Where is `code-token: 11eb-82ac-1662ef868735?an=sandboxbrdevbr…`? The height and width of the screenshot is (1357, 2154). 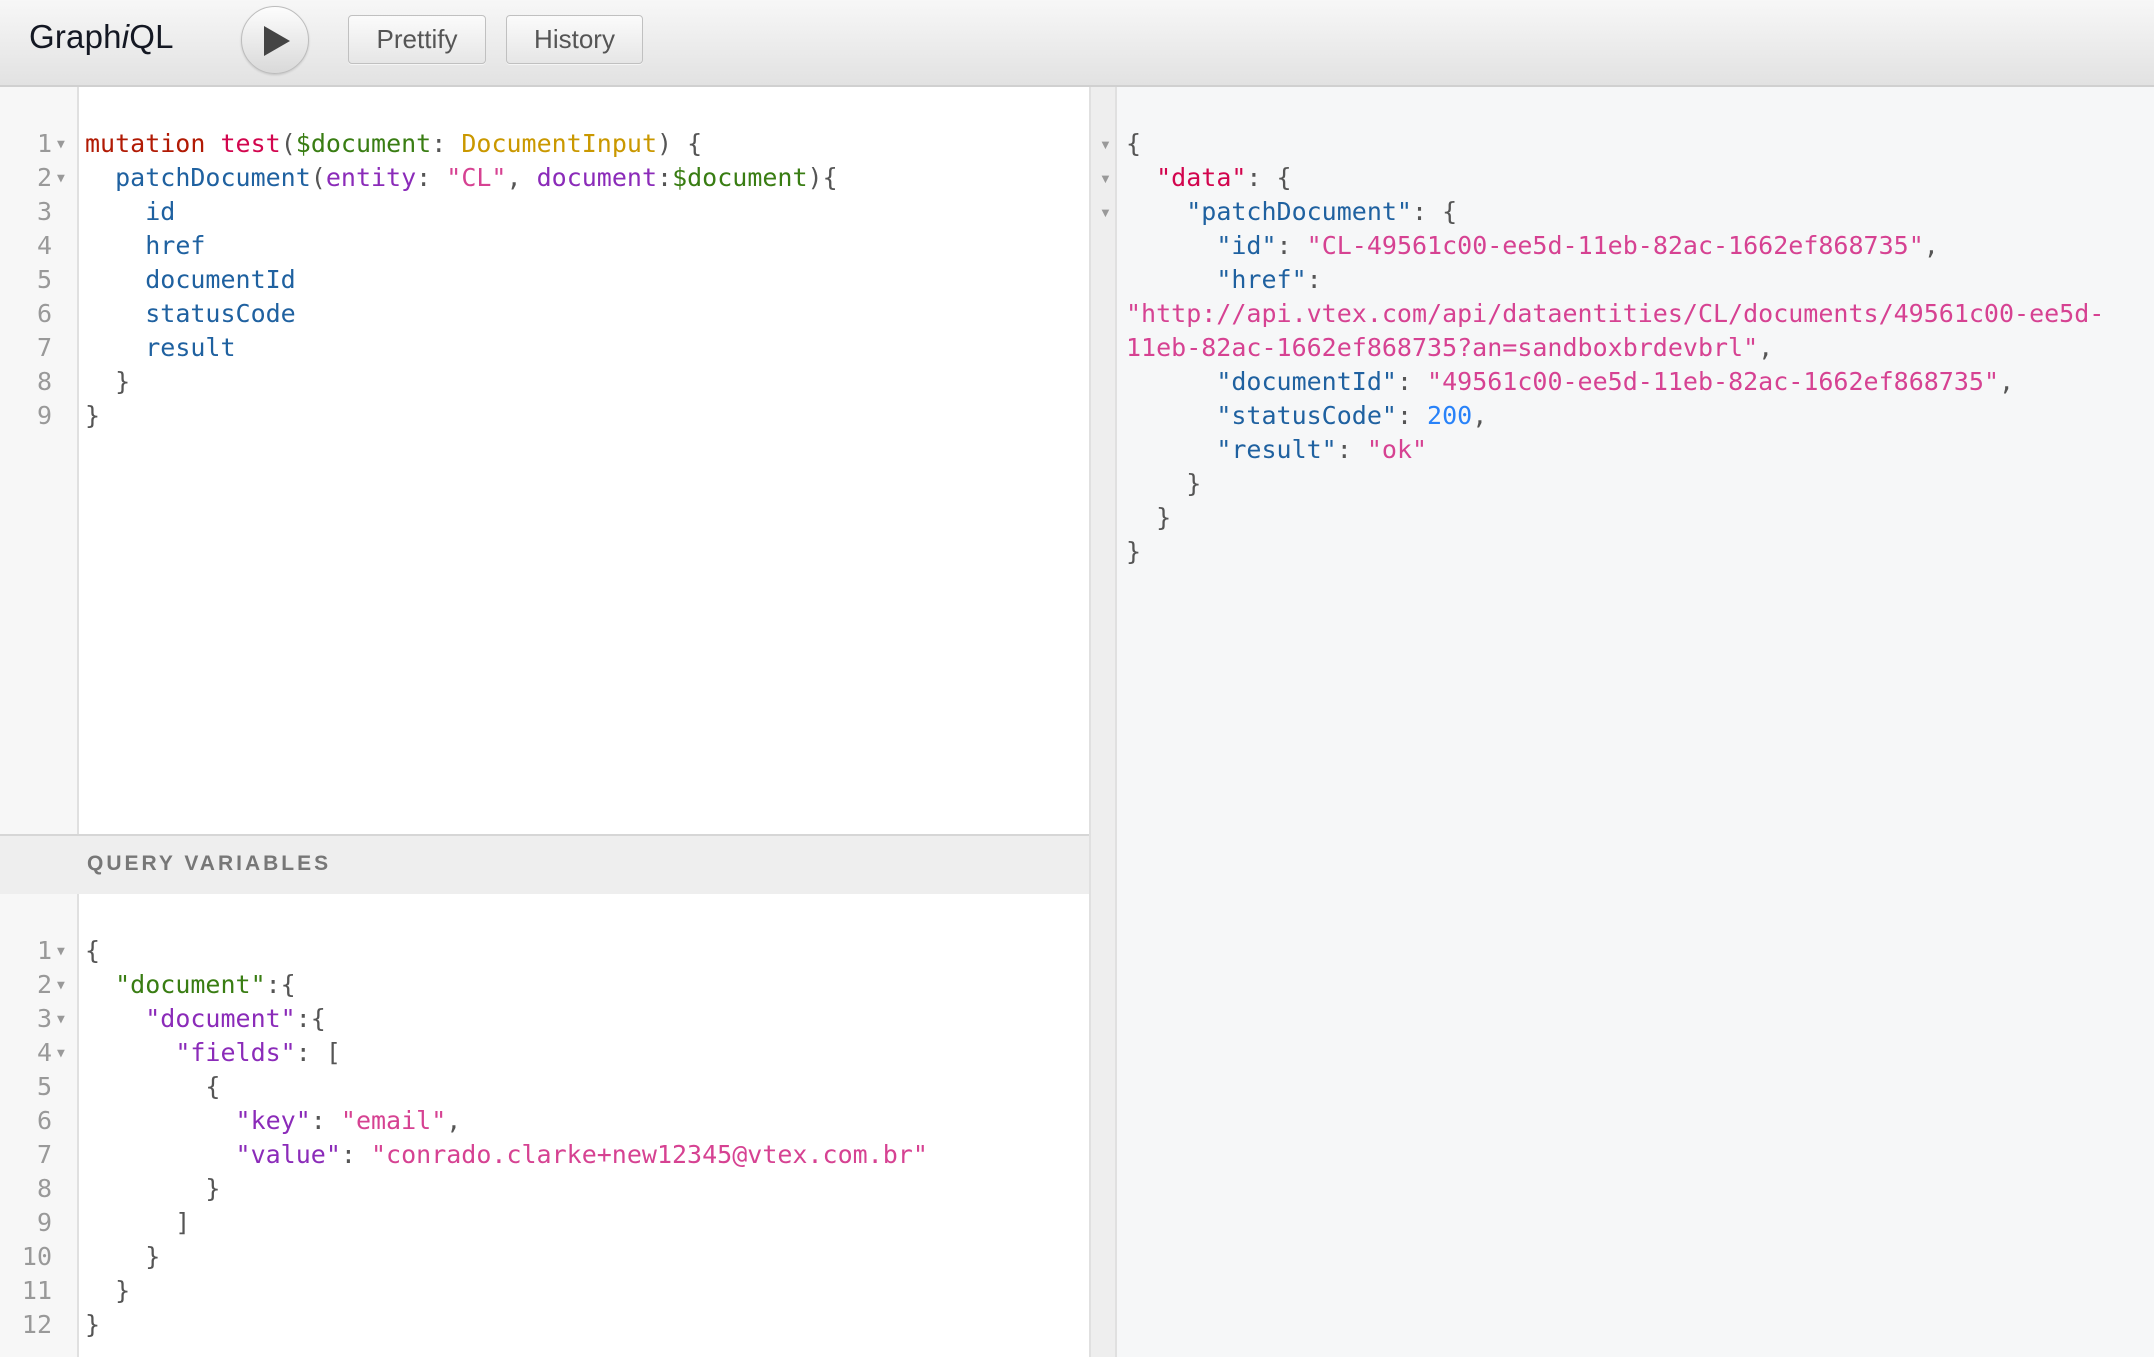 code-token: 11eb-82ac-1662ef868735?an=sandboxbrdevbr… is located at coordinates (1442, 347).